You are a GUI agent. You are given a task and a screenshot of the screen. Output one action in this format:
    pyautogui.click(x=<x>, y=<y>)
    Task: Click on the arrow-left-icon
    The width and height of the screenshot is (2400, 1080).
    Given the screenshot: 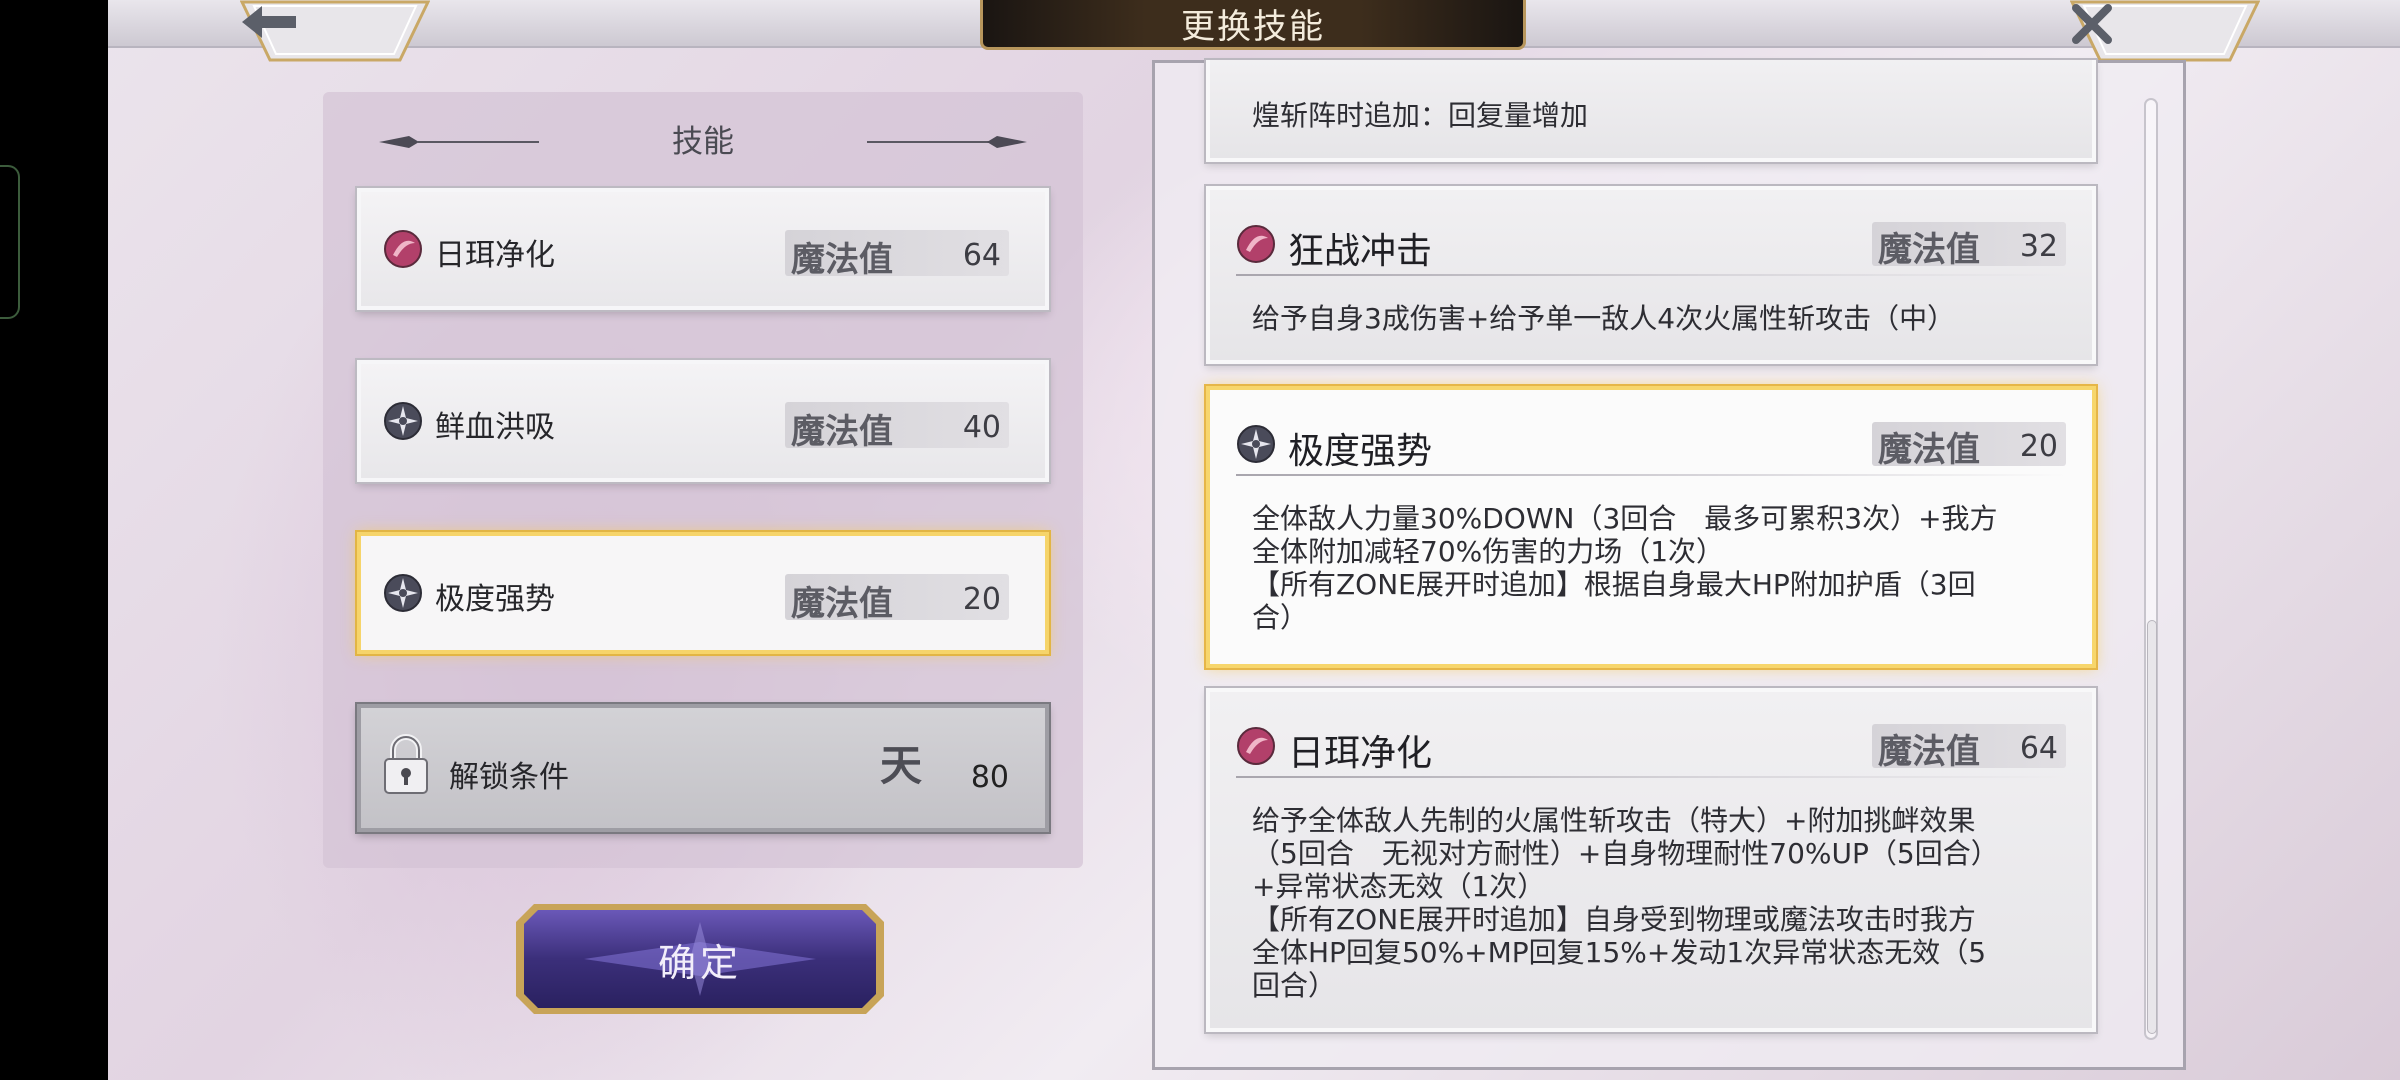 What is the action you would take?
    pyautogui.click(x=335, y=30)
    